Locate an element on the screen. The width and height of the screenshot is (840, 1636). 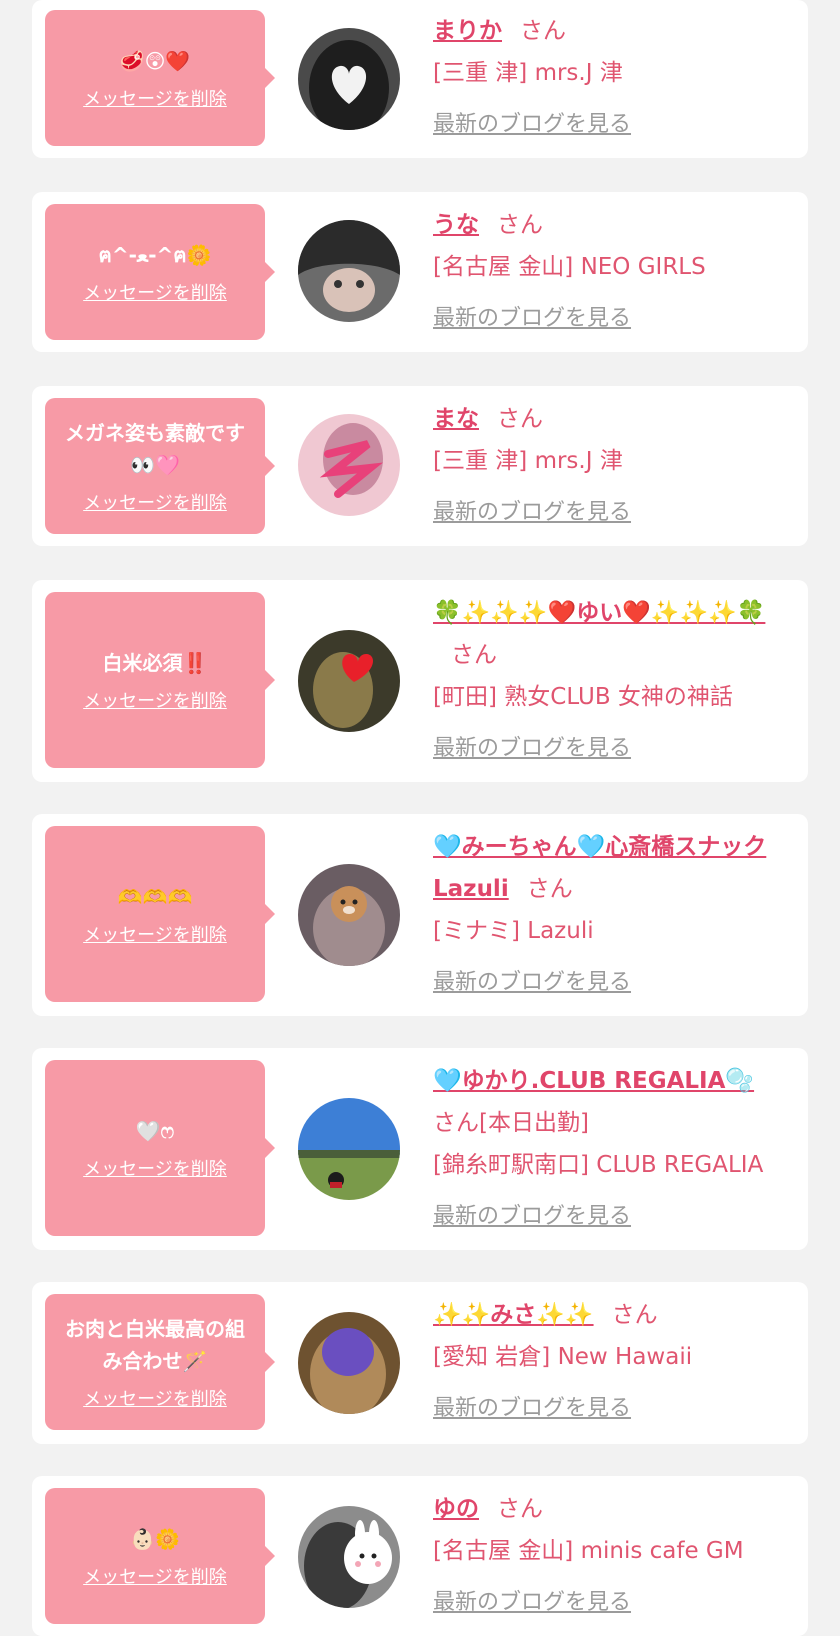
girl-name-link: うな is located at coordinates (456, 225).